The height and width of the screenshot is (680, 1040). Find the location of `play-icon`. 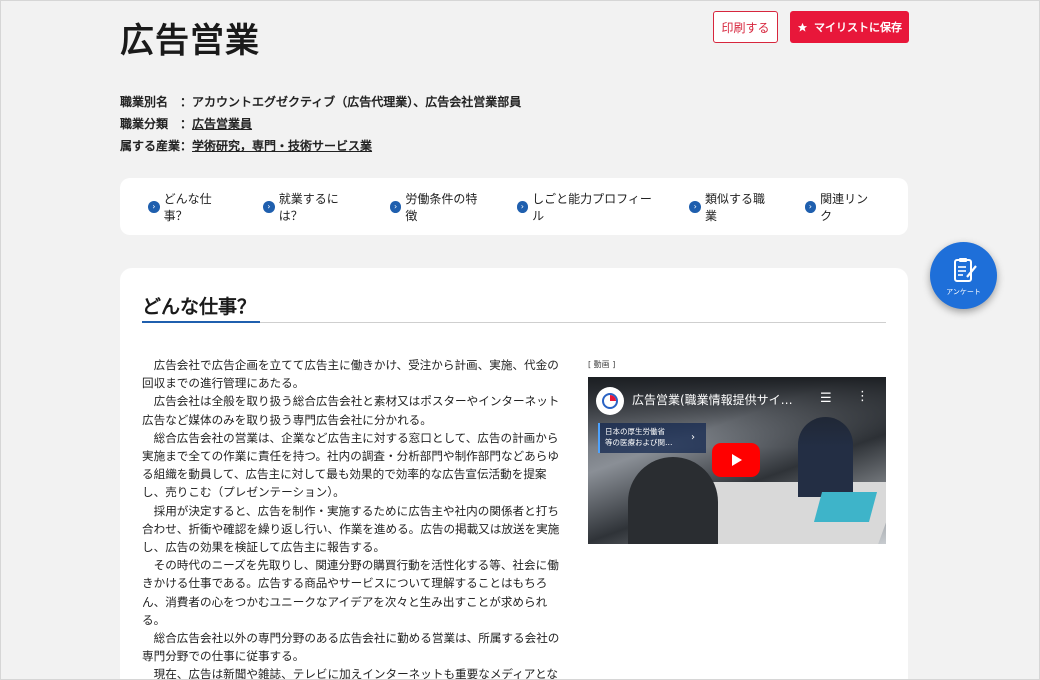

play-icon is located at coordinates (736, 460).